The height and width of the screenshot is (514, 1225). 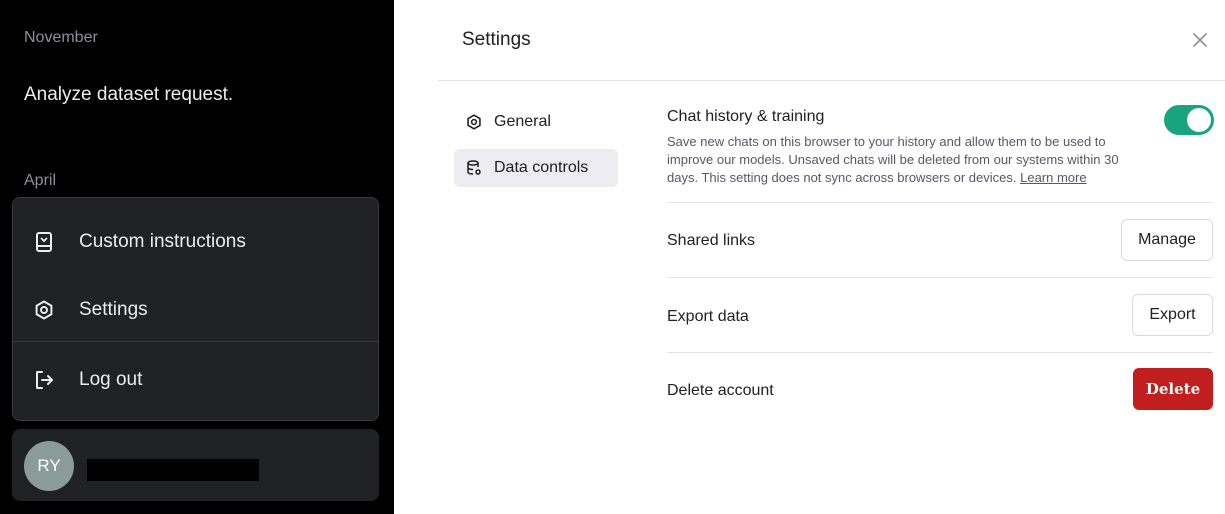 I want to click on database-gear-icon, so click(x=474, y=168).